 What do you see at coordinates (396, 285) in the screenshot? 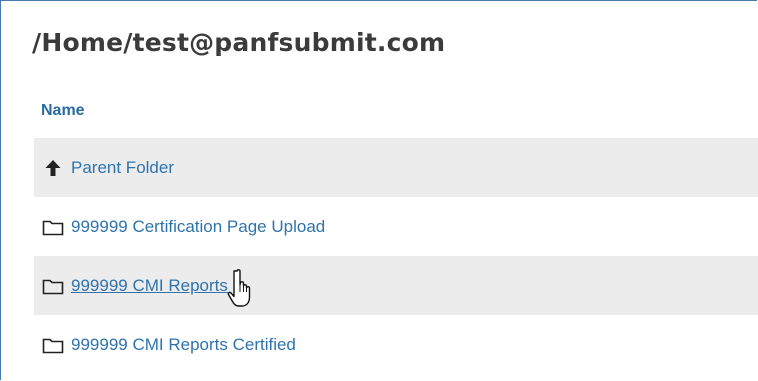
I see `list-item-folder: 999999 CMI Reports` at bounding box center [396, 285].